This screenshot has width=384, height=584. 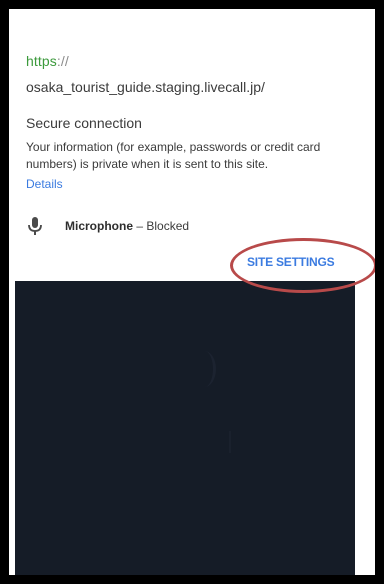 What do you see at coordinates (145, 87) in the screenshot?
I see `url-host: osaka_tourist_guide.staging.livecall.jp/` at bounding box center [145, 87].